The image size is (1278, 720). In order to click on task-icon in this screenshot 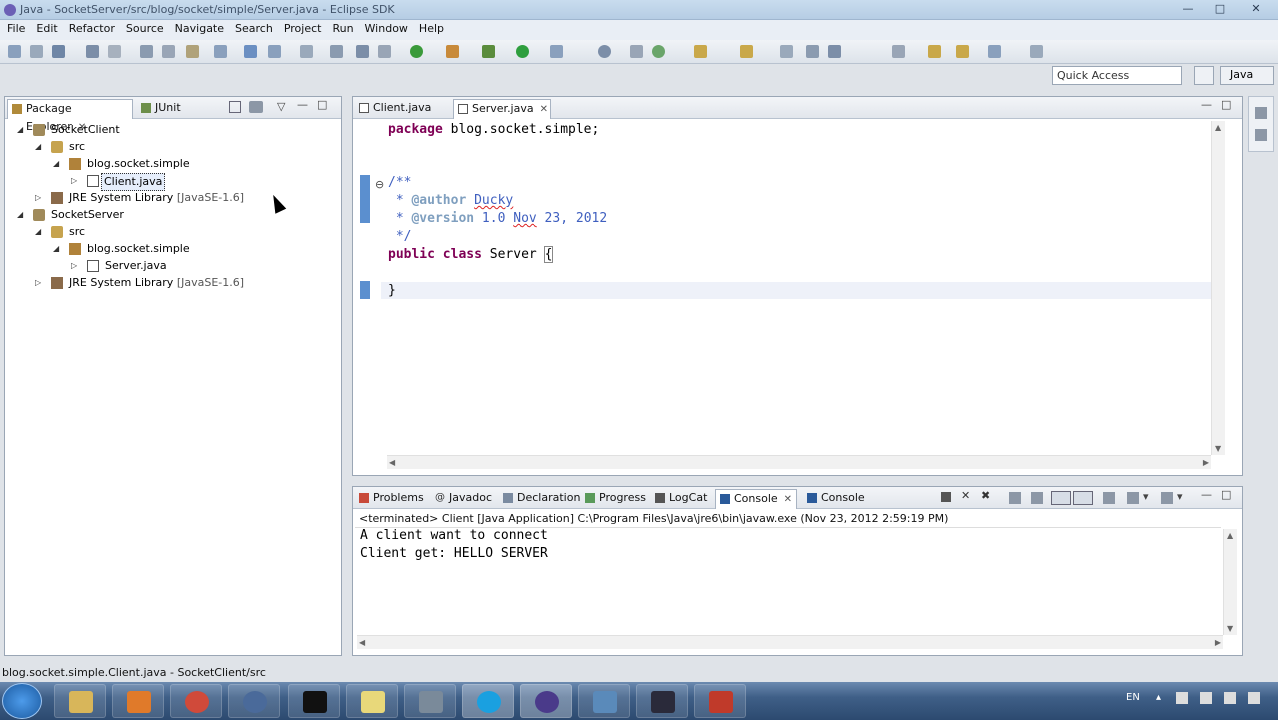, I will do `click(250, 51)`.